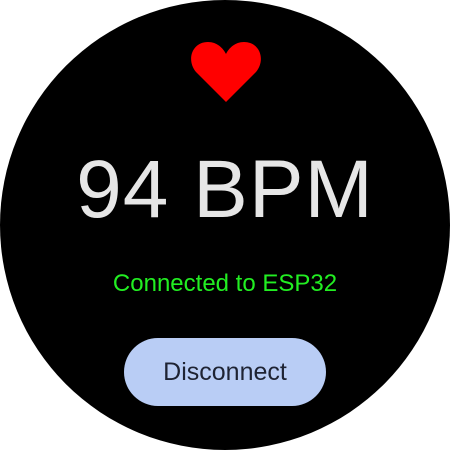 Image resolution: width=450 pixels, height=450 pixels. What do you see at coordinates (225, 189) in the screenshot?
I see `heart-rate-reading: 94 BPM` at bounding box center [225, 189].